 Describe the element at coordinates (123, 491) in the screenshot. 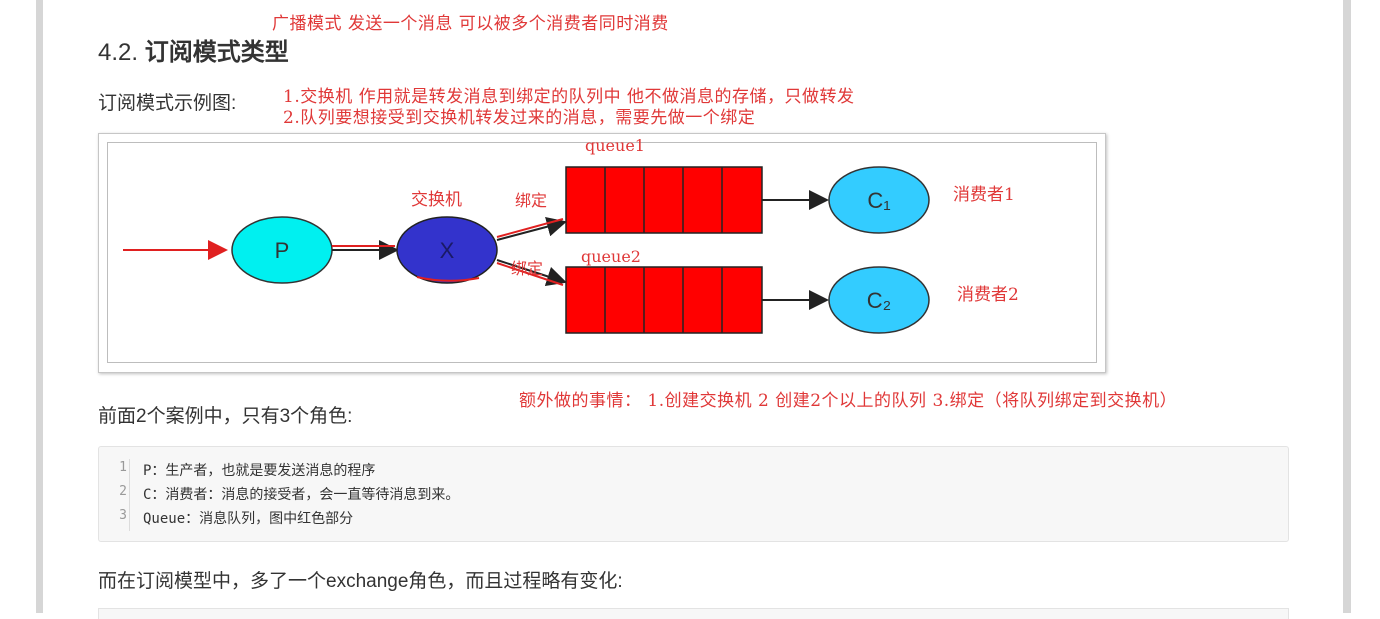

I see `line-number: 2` at that location.